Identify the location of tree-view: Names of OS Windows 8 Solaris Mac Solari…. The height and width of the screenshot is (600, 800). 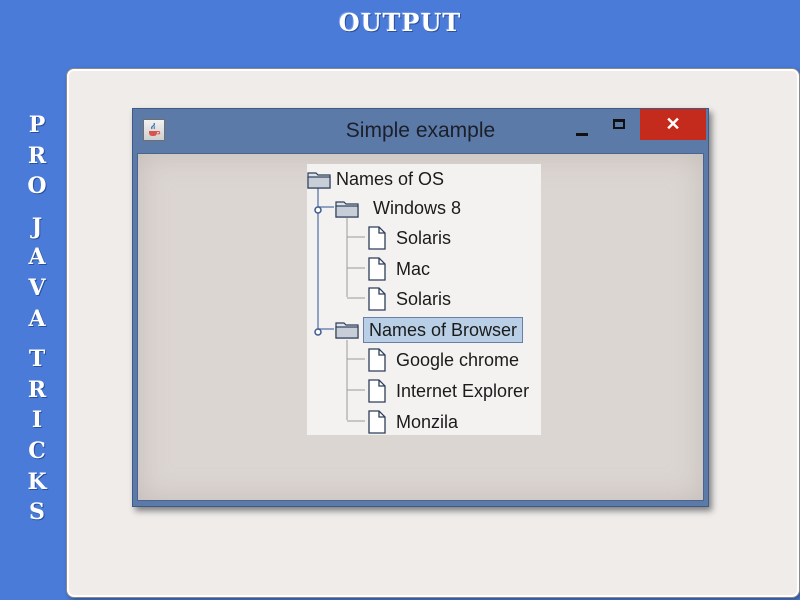
(424, 299).